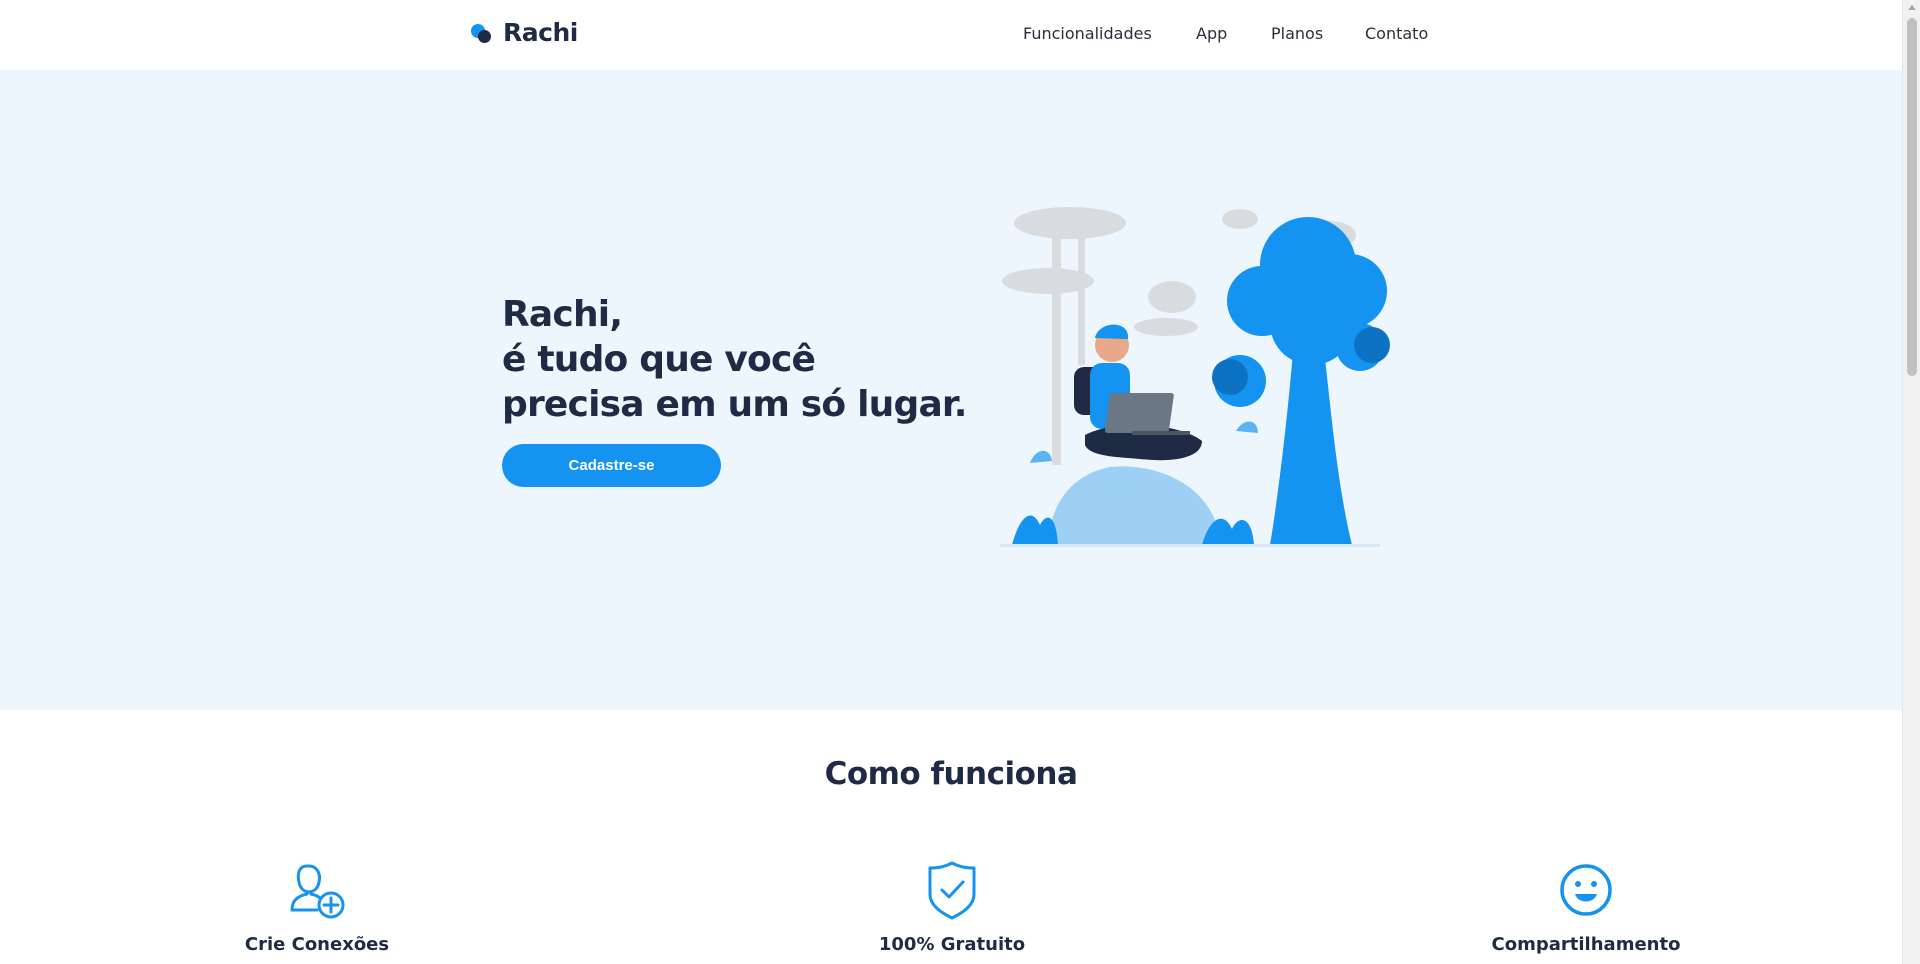  Describe the element at coordinates (482, 33) in the screenshot. I see `logo-mark-icon` at that location.